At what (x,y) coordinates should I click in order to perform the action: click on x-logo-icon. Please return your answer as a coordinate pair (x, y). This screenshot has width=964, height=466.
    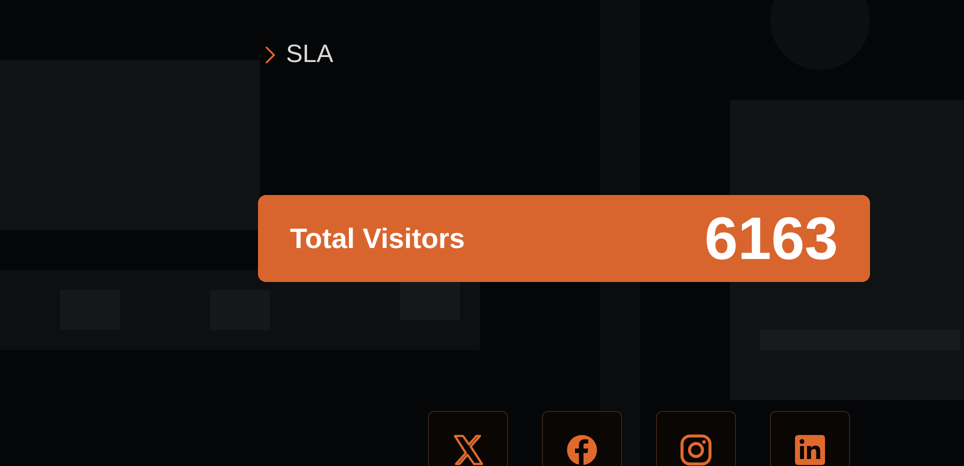
    Looking at the image, I should click on (468, 449).